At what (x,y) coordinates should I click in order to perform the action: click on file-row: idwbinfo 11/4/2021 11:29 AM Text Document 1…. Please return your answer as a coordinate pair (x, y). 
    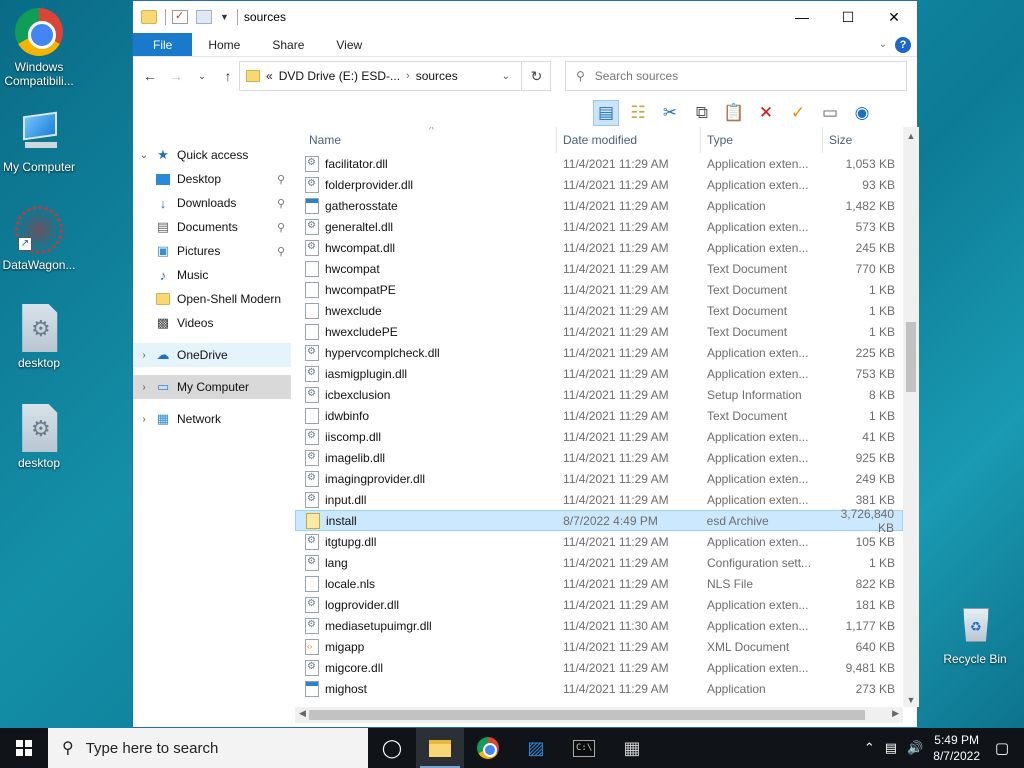
    Looking at the image, I should click on (599, 415).